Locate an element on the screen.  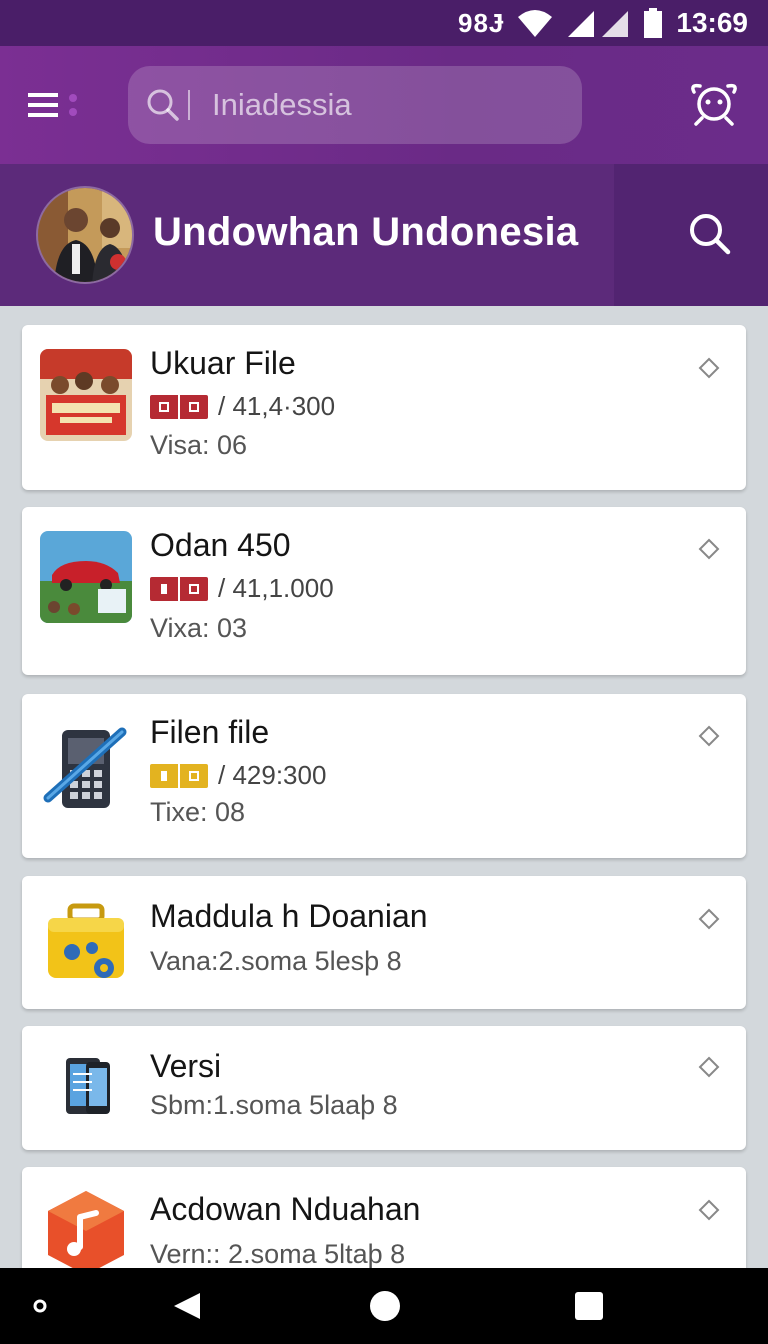
recents-icon is located at coordinates (589, 1306).